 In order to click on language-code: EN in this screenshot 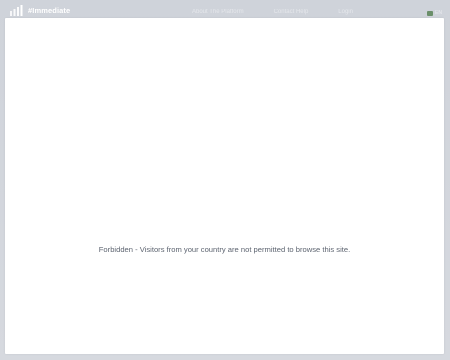, I will do `click(438, 13)`.